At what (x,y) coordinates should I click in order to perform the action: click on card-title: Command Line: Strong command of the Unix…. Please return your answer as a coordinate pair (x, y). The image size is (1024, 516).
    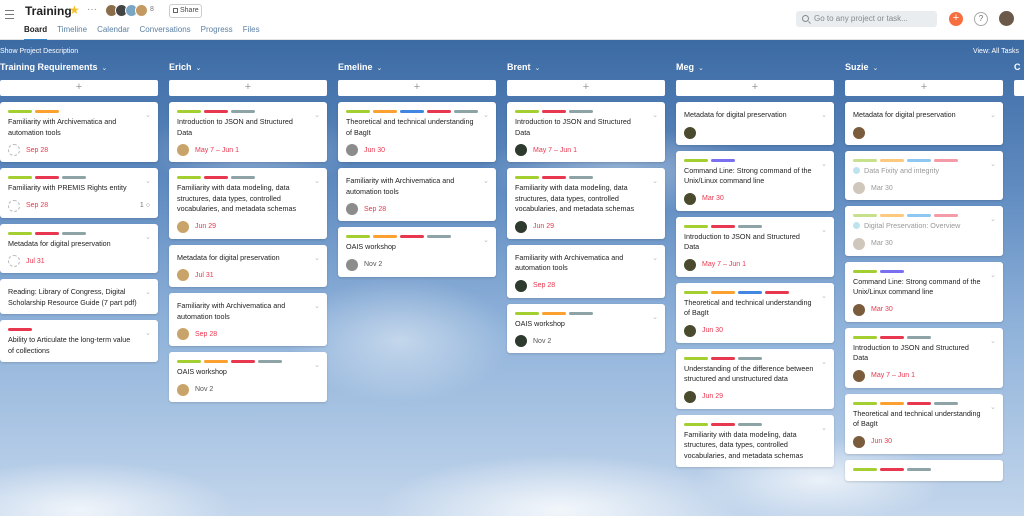
    Looking at the image, I should click on (755, 176).